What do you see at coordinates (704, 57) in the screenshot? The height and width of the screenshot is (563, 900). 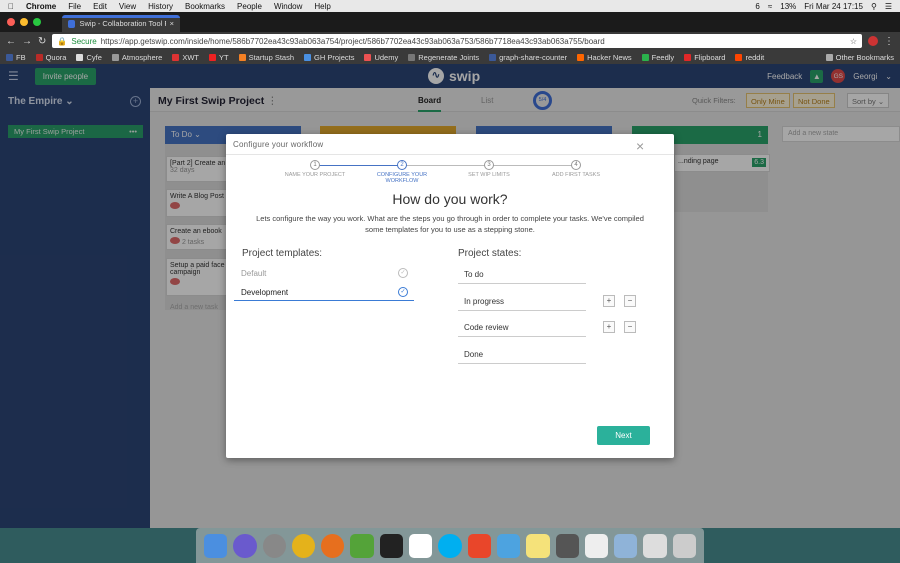 I see `bookmark-flipboard: Flipboard` at bounding box center [704, 57].